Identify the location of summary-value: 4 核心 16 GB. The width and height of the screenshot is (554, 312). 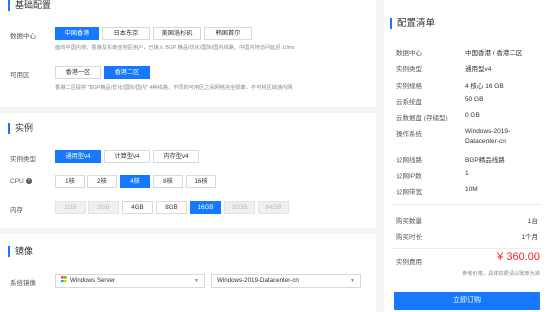
(484, 86).